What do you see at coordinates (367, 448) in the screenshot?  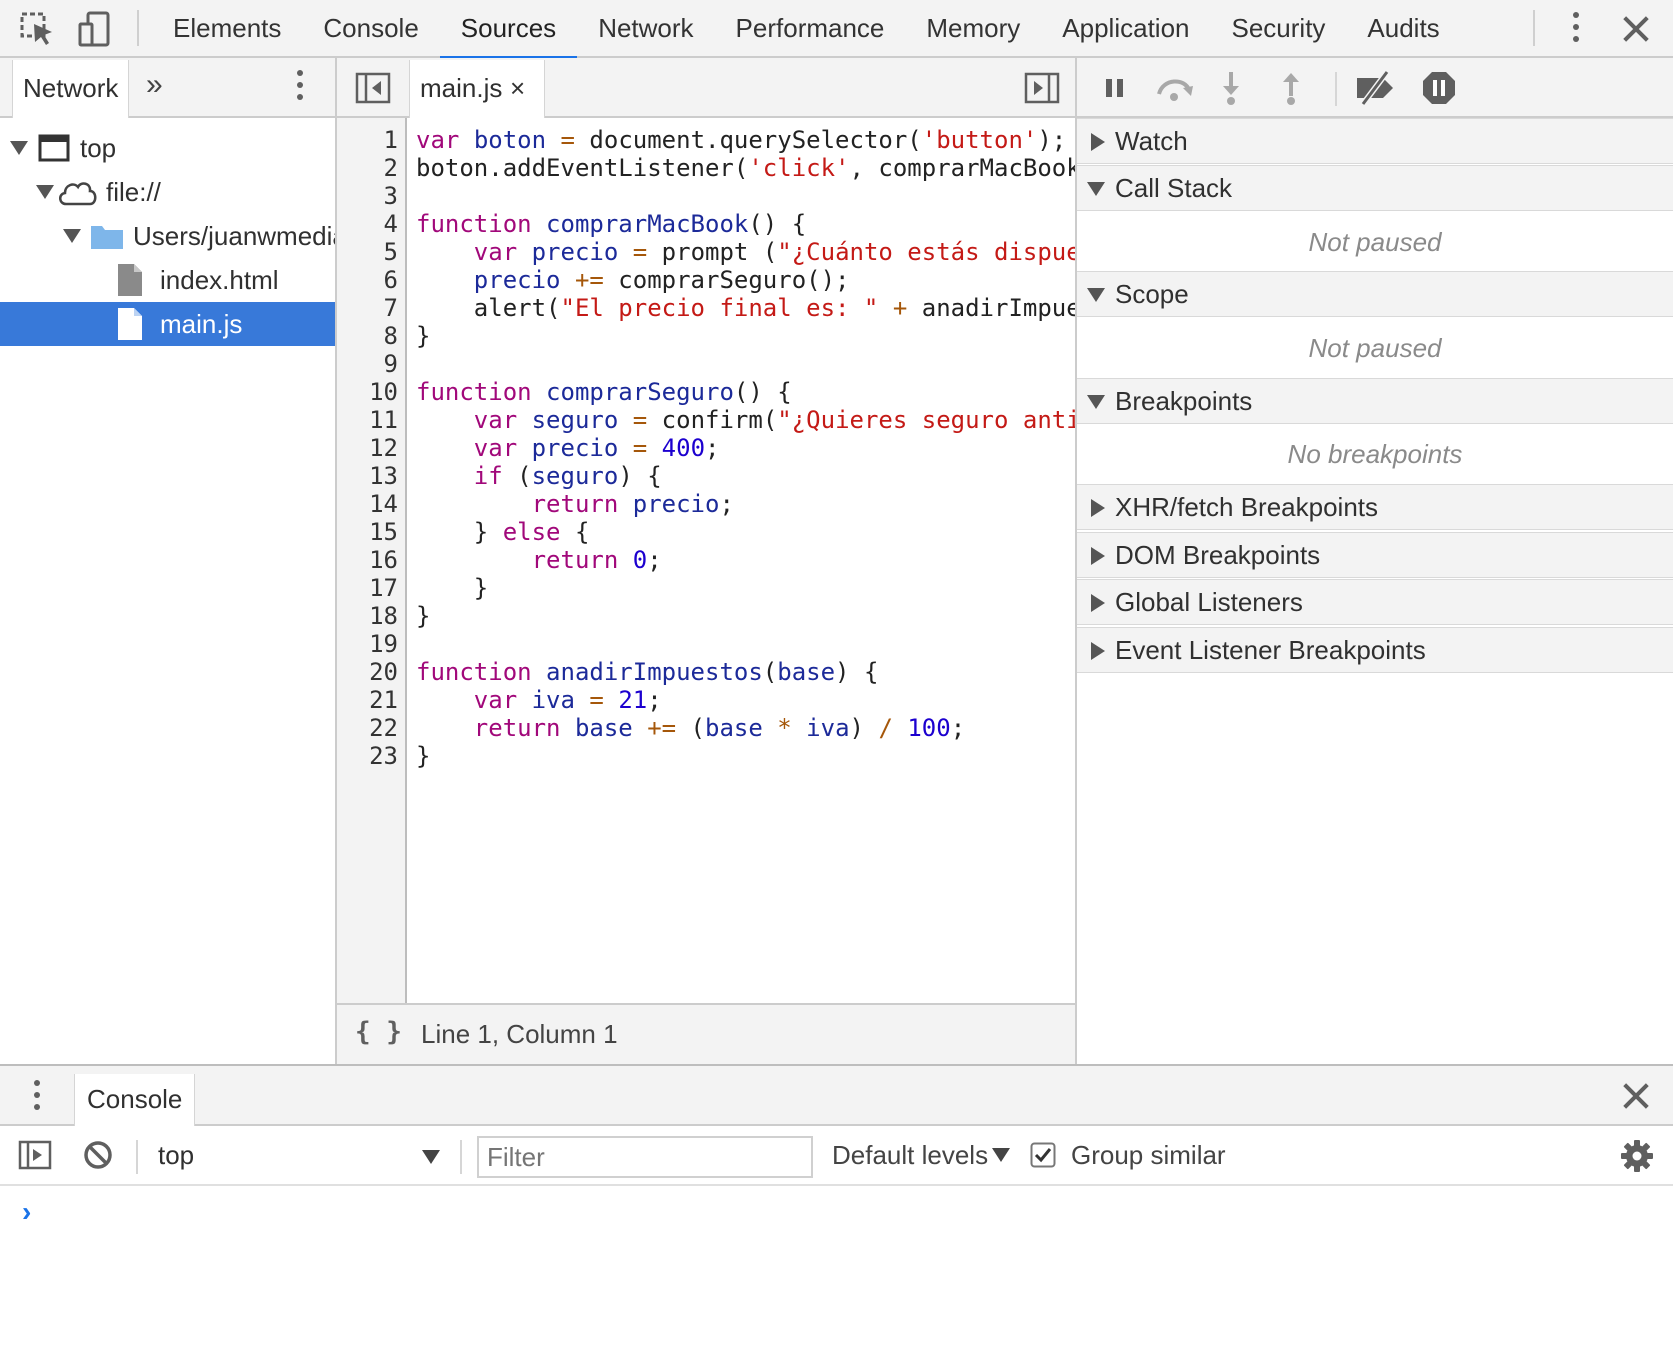 I see `line-number: 12` at bounding box center [367, 448].